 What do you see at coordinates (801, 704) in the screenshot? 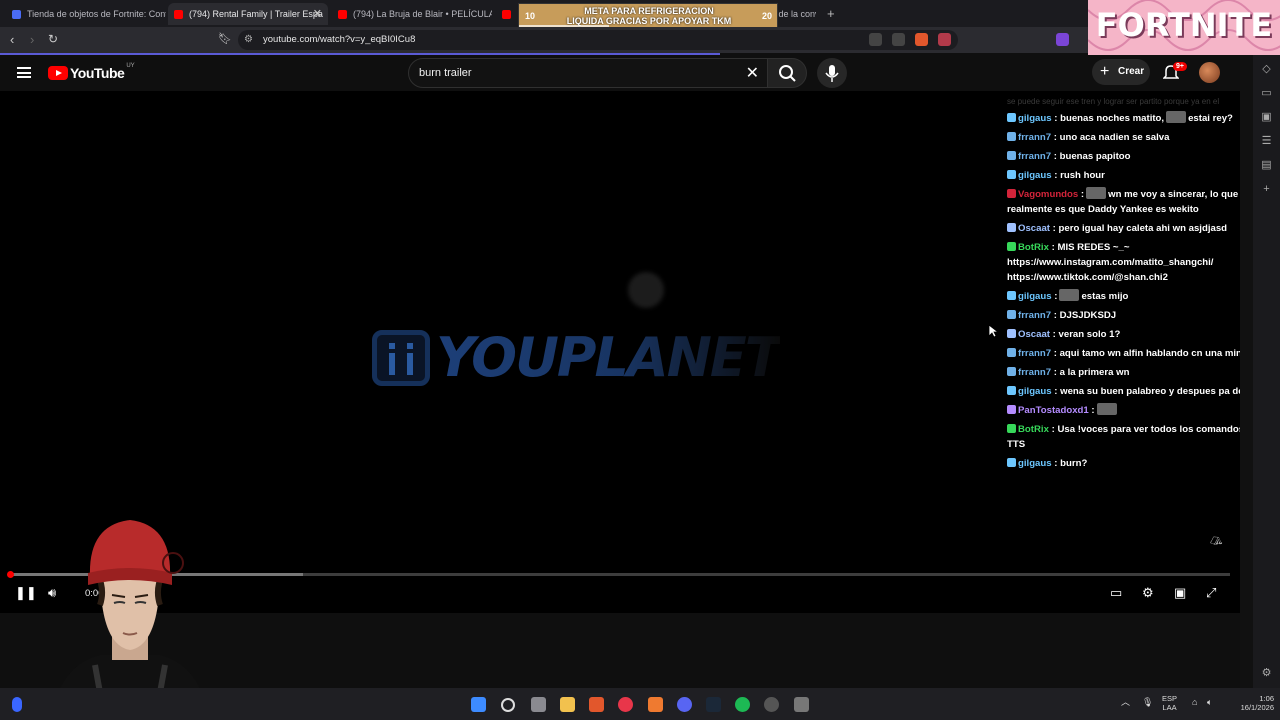
I see `app-icon-grey` at bounding box center [801, 704].